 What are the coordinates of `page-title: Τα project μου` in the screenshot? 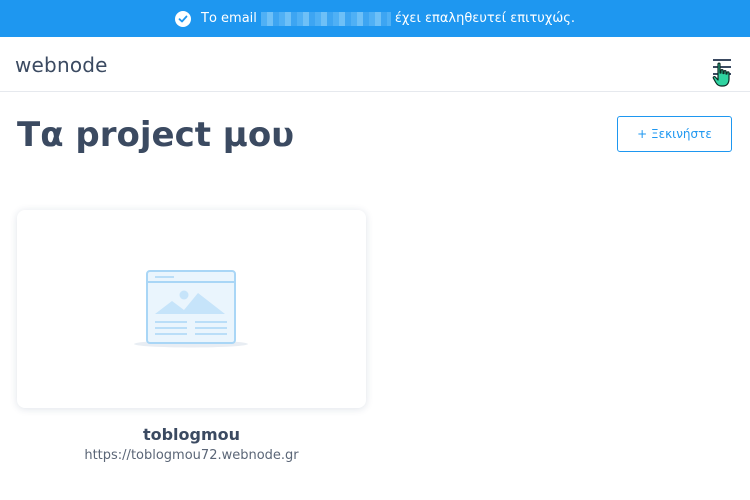 It's located at (156, 135).